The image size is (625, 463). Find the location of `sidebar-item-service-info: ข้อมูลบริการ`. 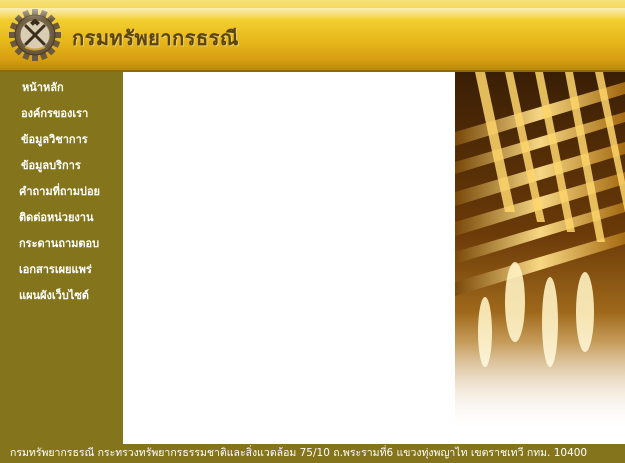

sidebar-item-service-info: ข้อมูลบริการ is located at coordinates (61, 171).